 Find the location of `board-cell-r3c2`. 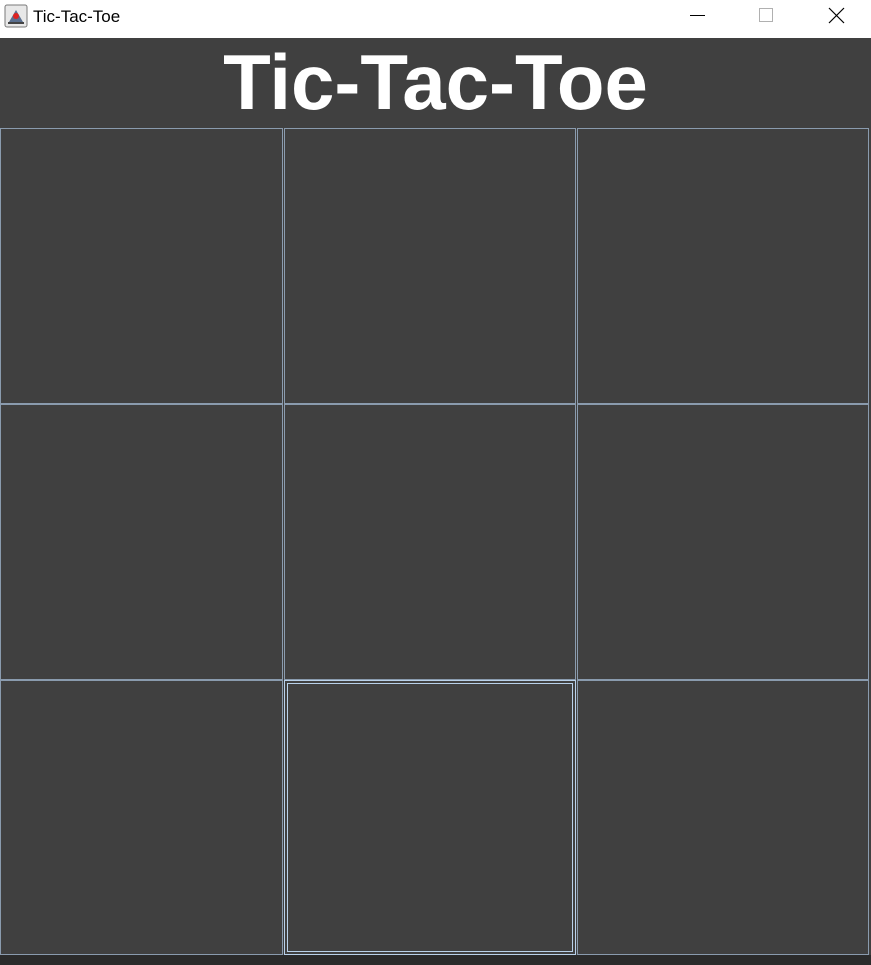

board-cell-r3c2 is located at coordinates (430, 817).